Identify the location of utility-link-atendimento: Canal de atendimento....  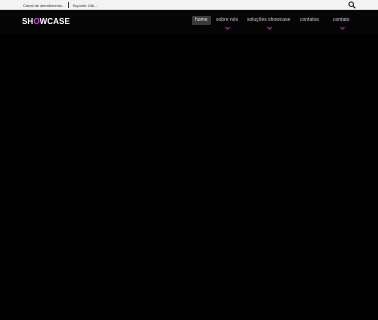
(44, 5).